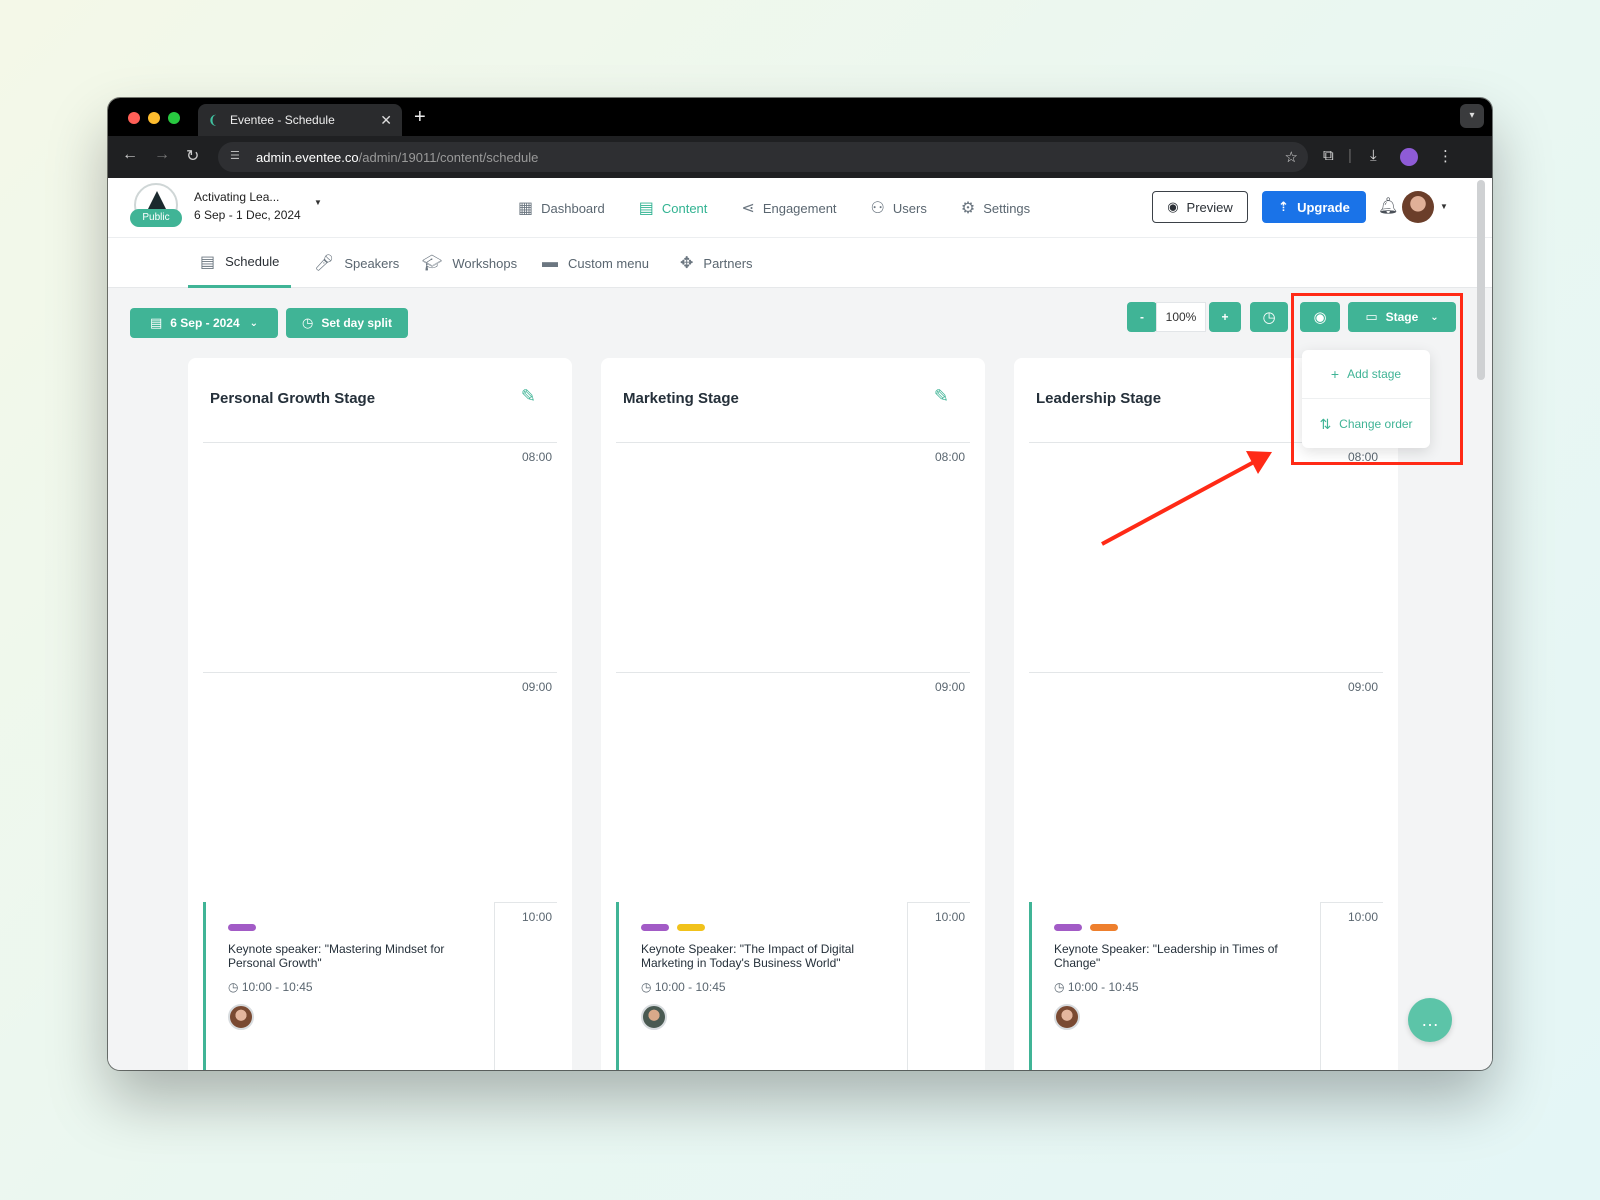  Describe the element at coordinates (1178, 503) in the screenshot. I see `annotation-arrow-shaft` at that location.